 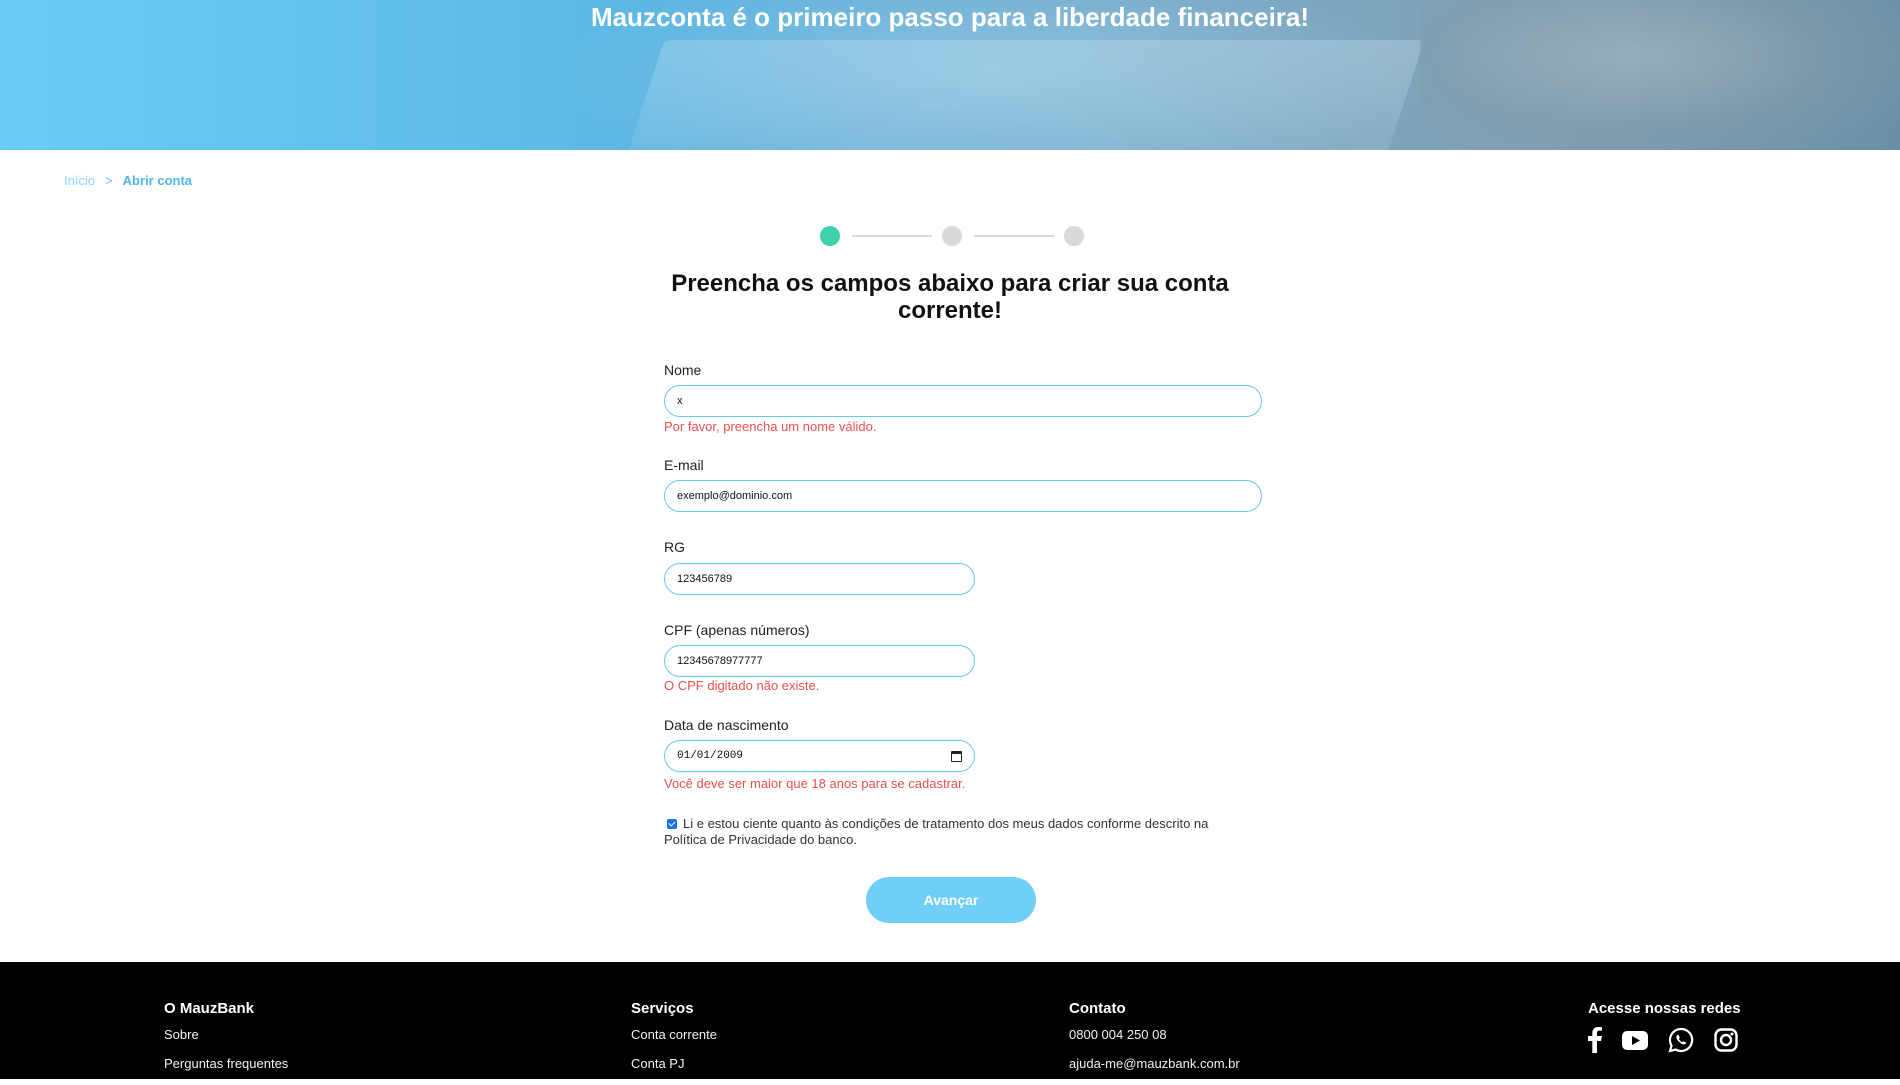 I want to click on nascimento-label: Data de nascimento, so click(x=726, y=725).